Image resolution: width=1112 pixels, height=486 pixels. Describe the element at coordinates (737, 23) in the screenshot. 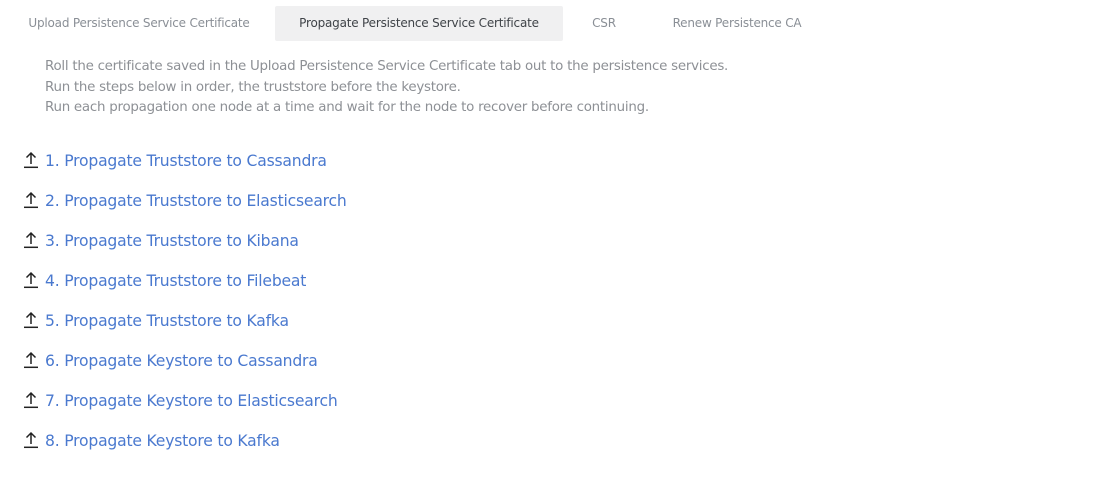

I see `tab-renew-ca: Renew Persistence CA` at that location.